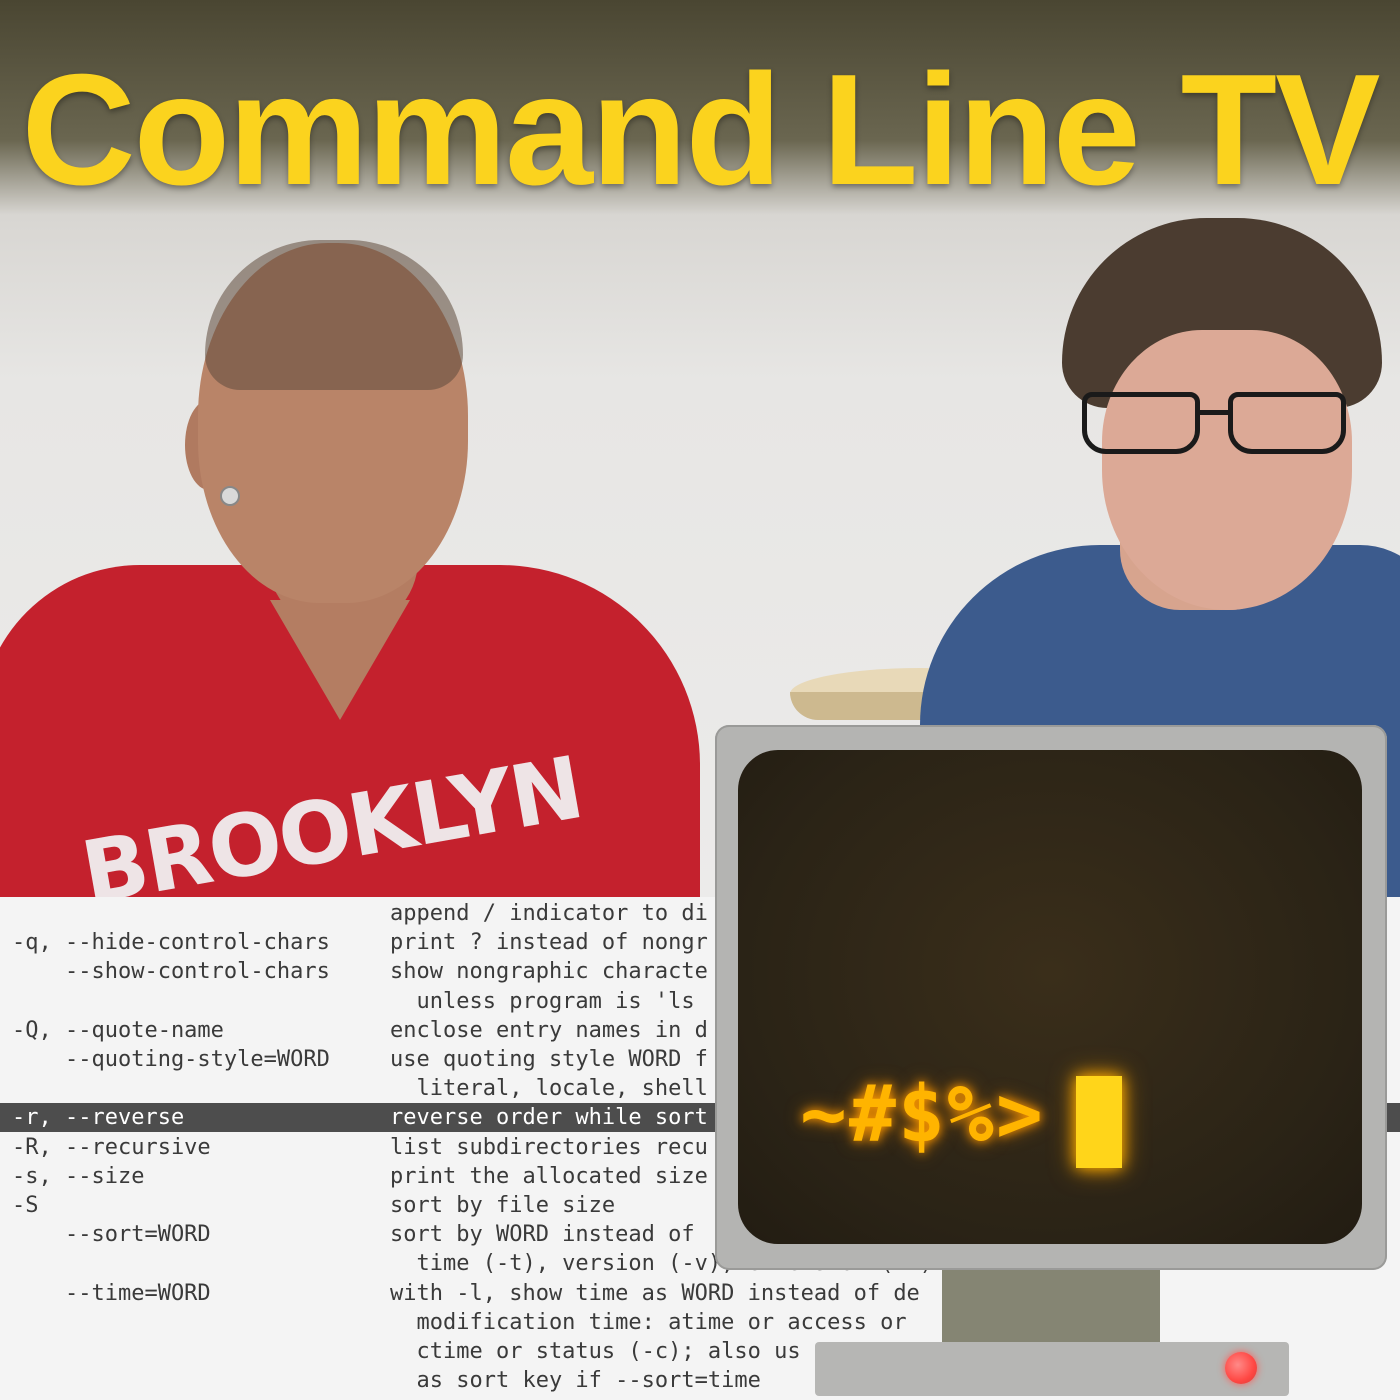  What do you see at coordinates (549, 1118) in the screenshot?
I see `option-description: reverse order while sort` at bounding box center [549, 1118].